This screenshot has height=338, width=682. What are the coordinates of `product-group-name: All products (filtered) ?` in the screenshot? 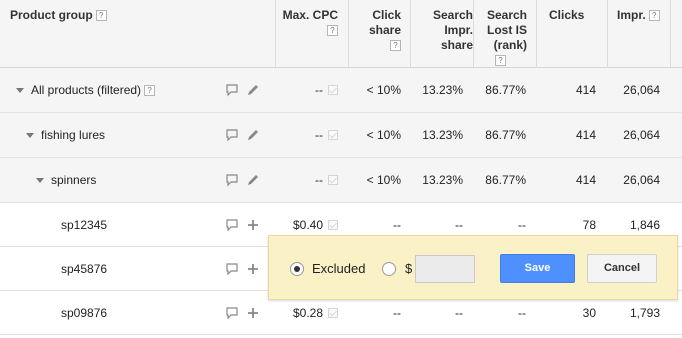 It's located at (86, 90).